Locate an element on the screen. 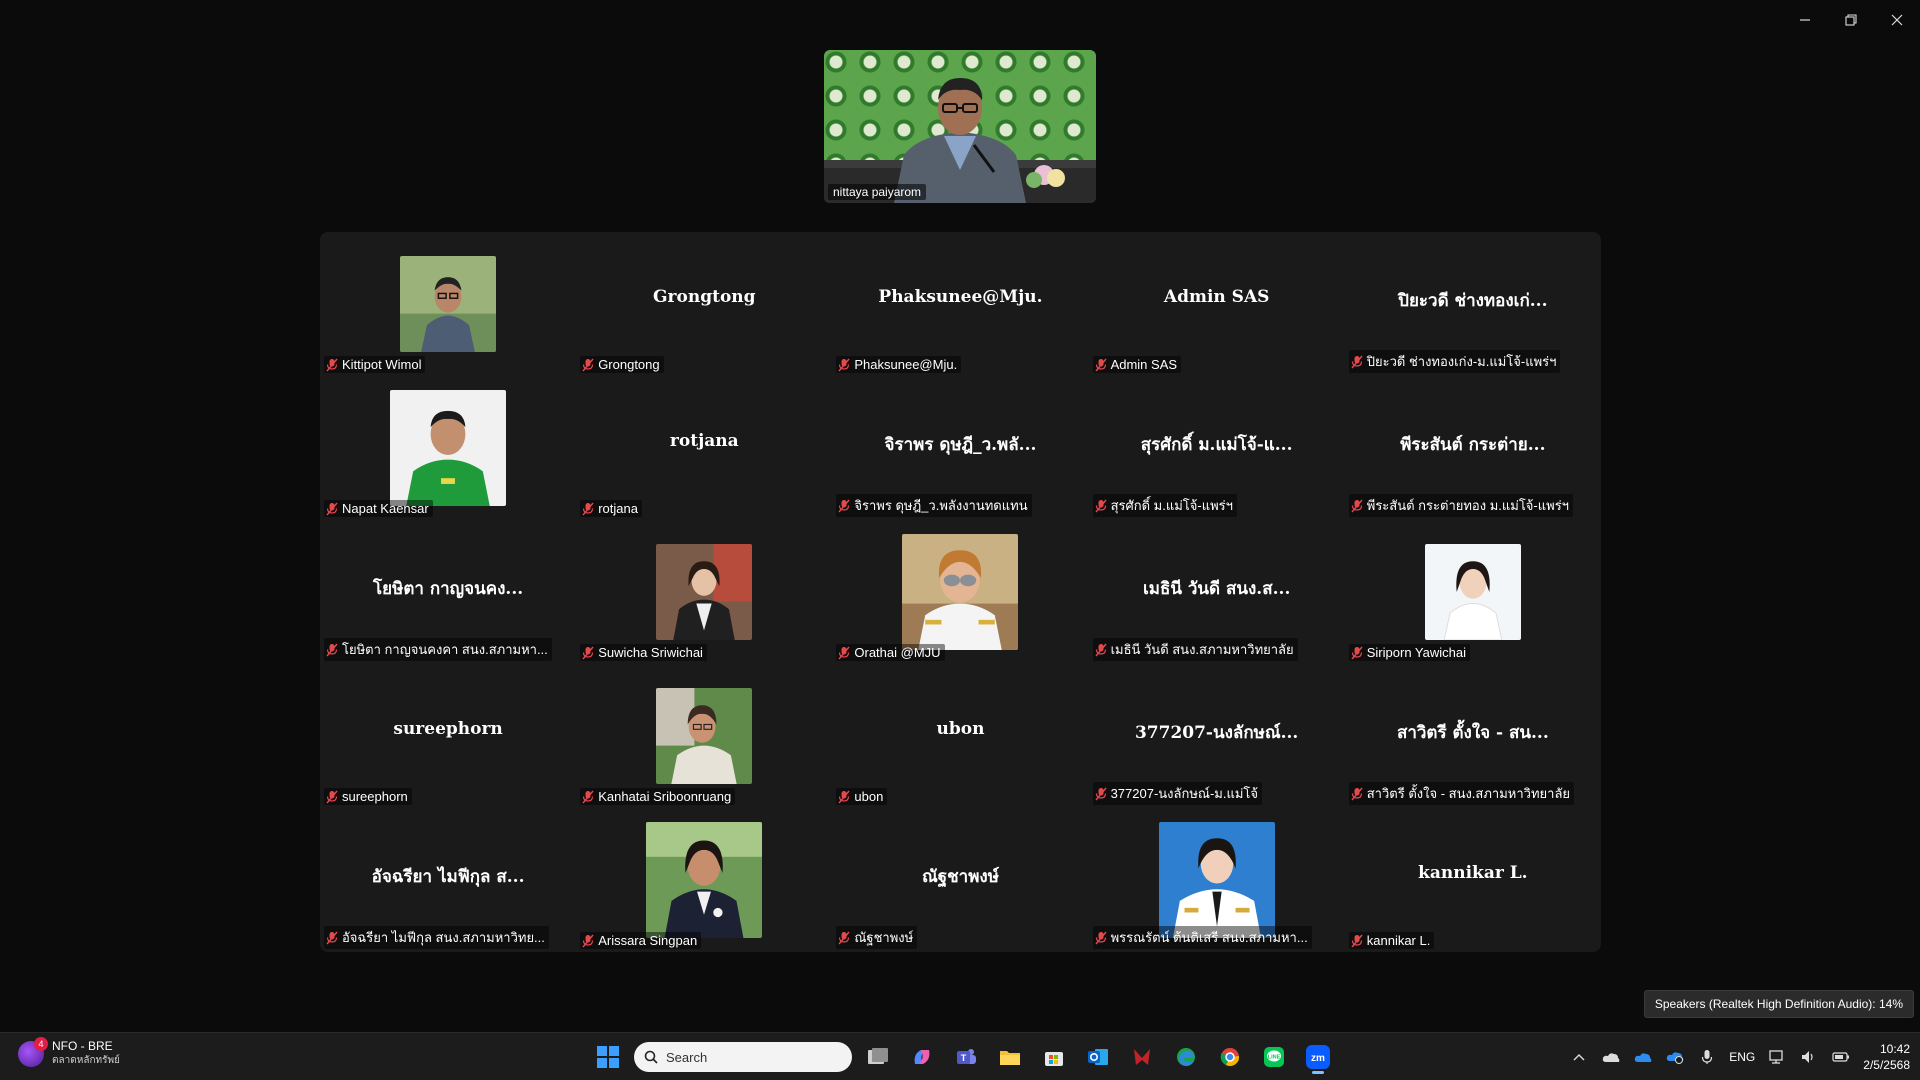 Image resolution: width=1920 pixels, height=1080 pixels. onedrive-personal-button is located at coordinates (1611, 1057).